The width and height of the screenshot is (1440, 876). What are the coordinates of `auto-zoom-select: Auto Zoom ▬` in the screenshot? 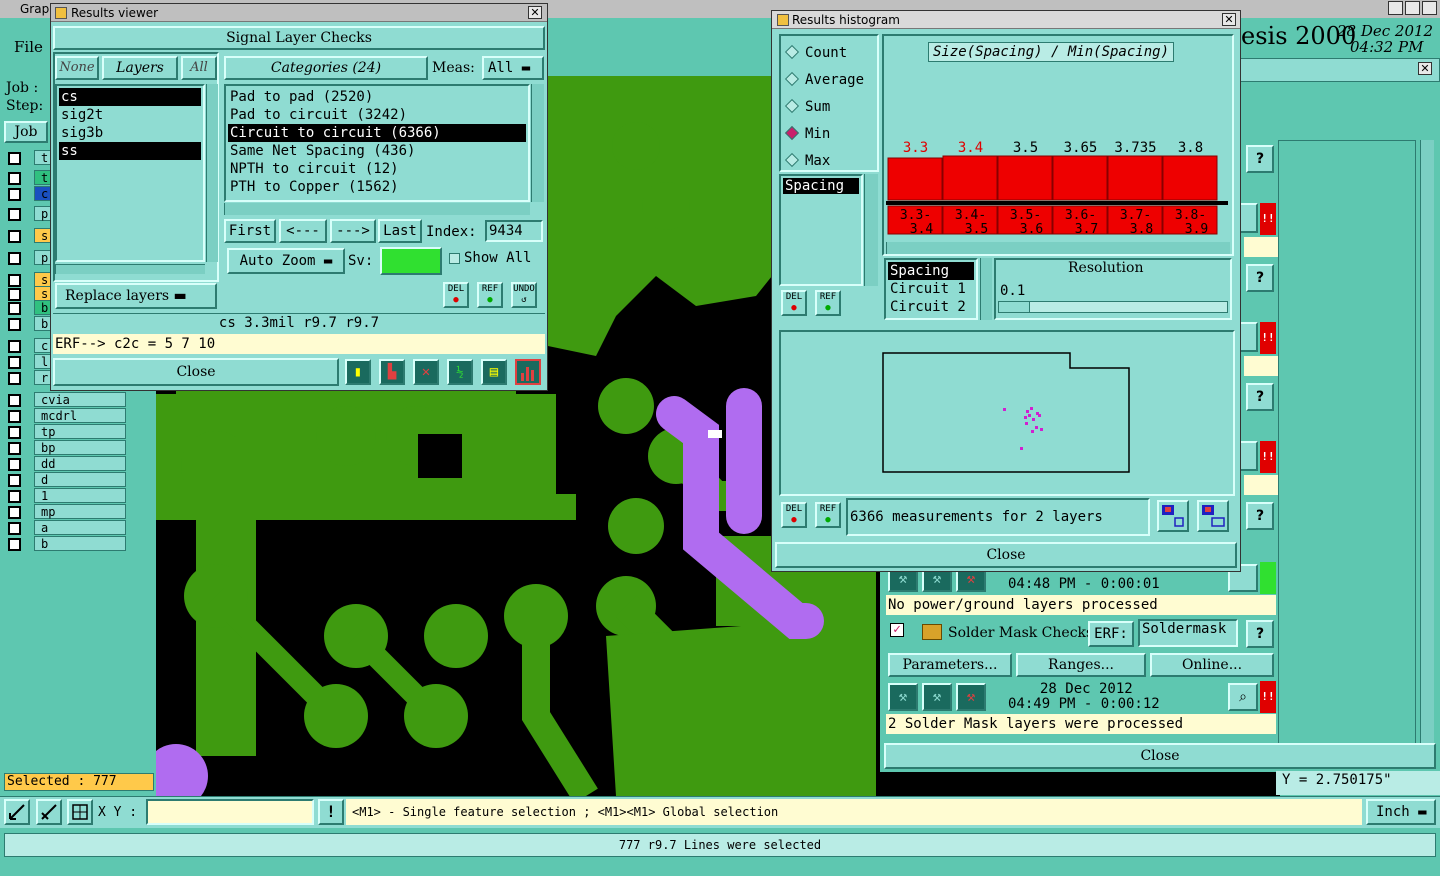 It's located at (286, 261).